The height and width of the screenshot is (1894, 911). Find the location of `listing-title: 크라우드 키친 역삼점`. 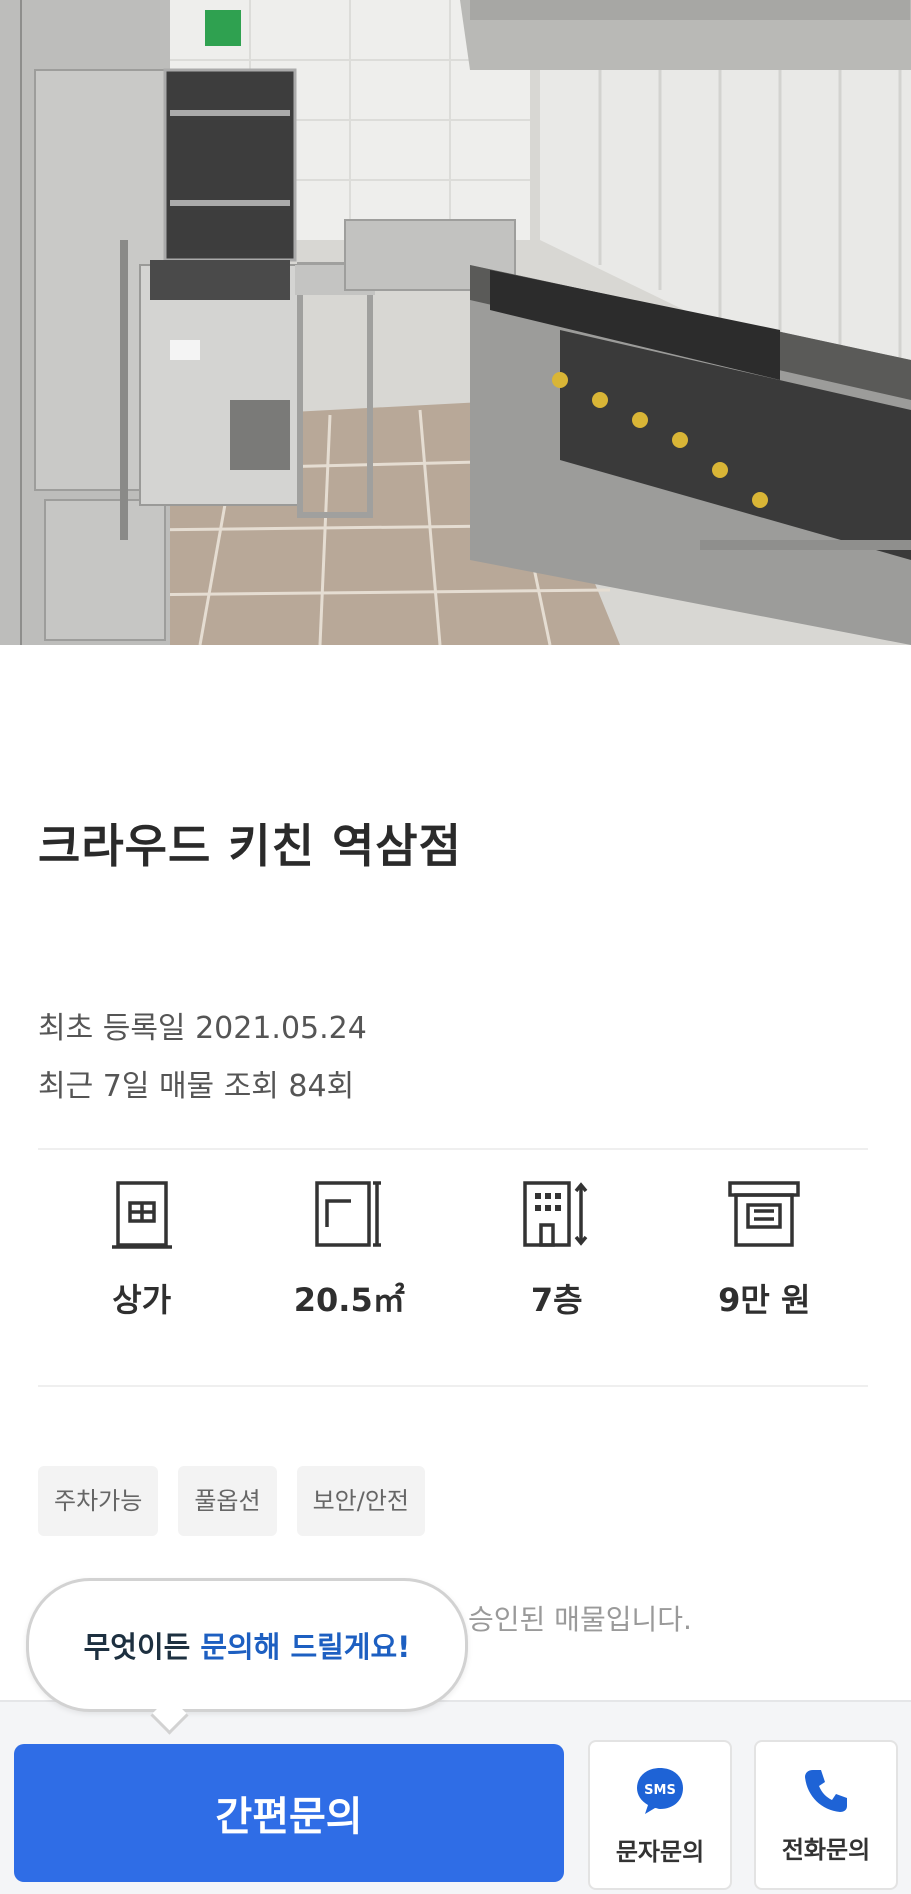

listing-title: 크라우드 키친 역삼점 is located at coordinates (250, 846).